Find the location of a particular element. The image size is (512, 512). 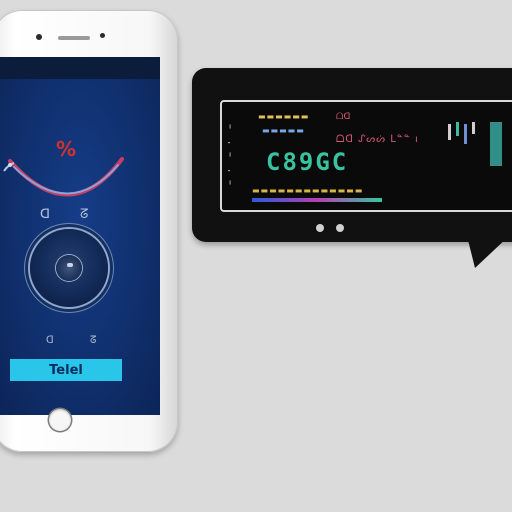

gauge-arc-icon is located at coordinates (63, 177).